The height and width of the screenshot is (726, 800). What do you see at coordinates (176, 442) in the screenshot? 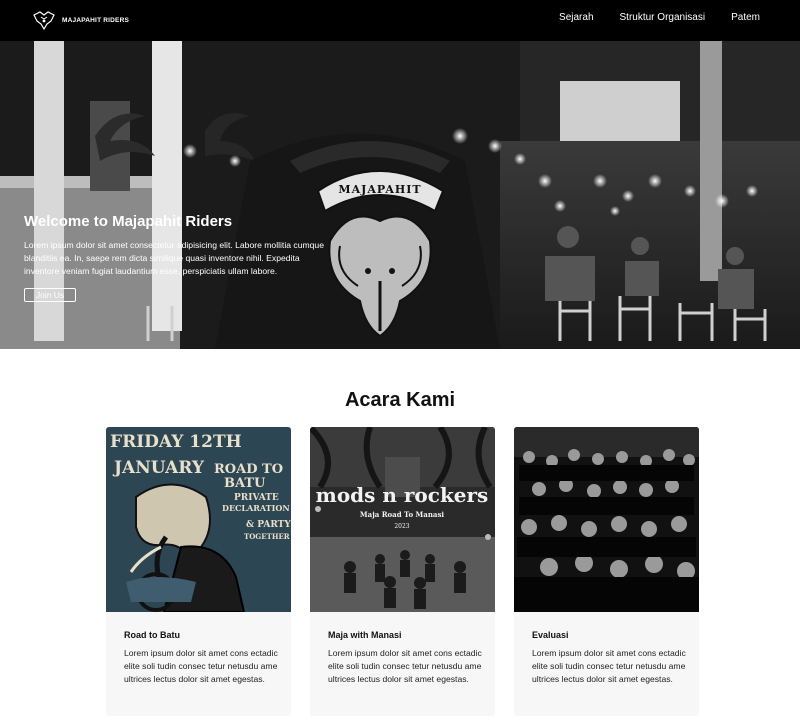
I see `poster-text: FRIDAY 12TH` at bounding box center [176, 442].